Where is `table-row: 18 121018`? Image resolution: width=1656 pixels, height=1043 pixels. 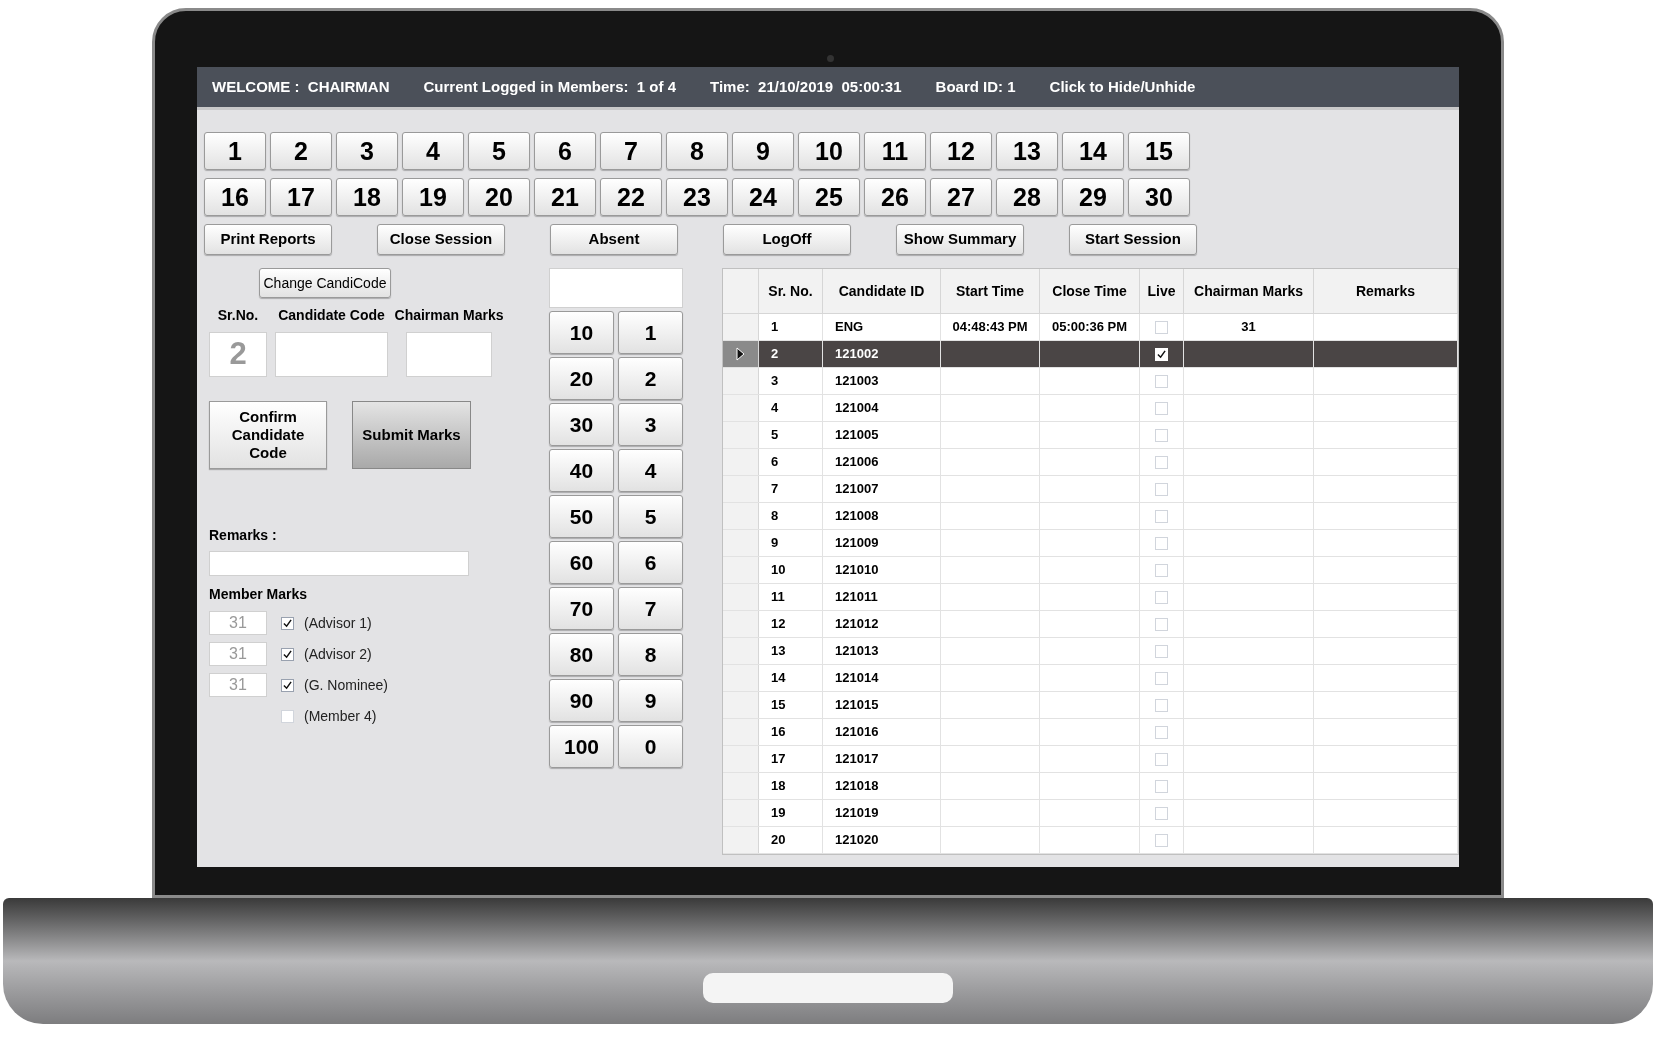 table-row: 18 121018 is located at coordinates (1090, 786).